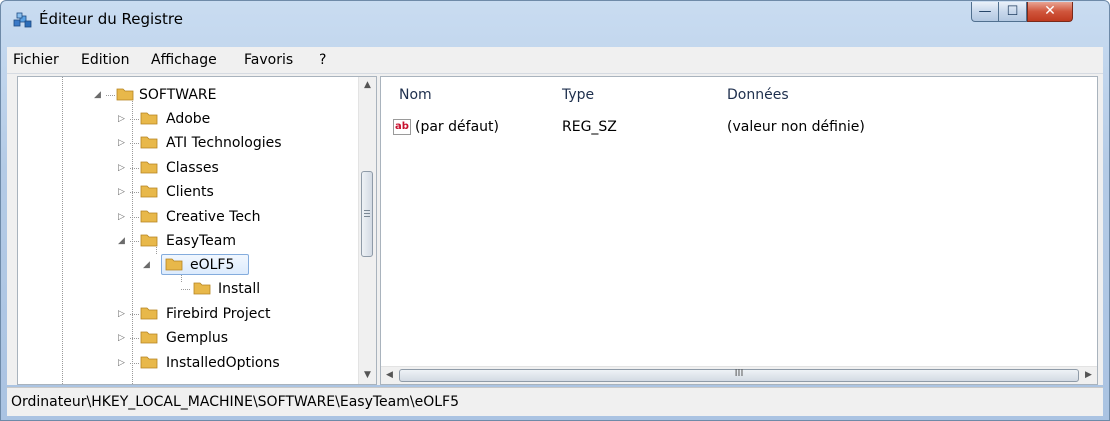  What do you see at coordinates (555, 19) in the screenshot?
I see `title-bar: Éditeur du Registre — ☐ ✕` at bounding box center [555, 19].